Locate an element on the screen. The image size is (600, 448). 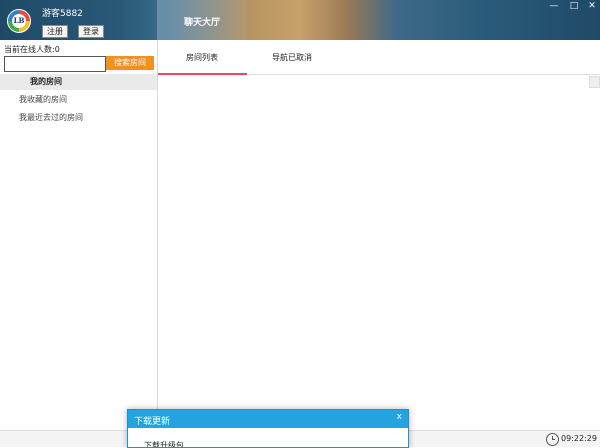
dialog-close-icon: x is located at coordinates (399, 417).